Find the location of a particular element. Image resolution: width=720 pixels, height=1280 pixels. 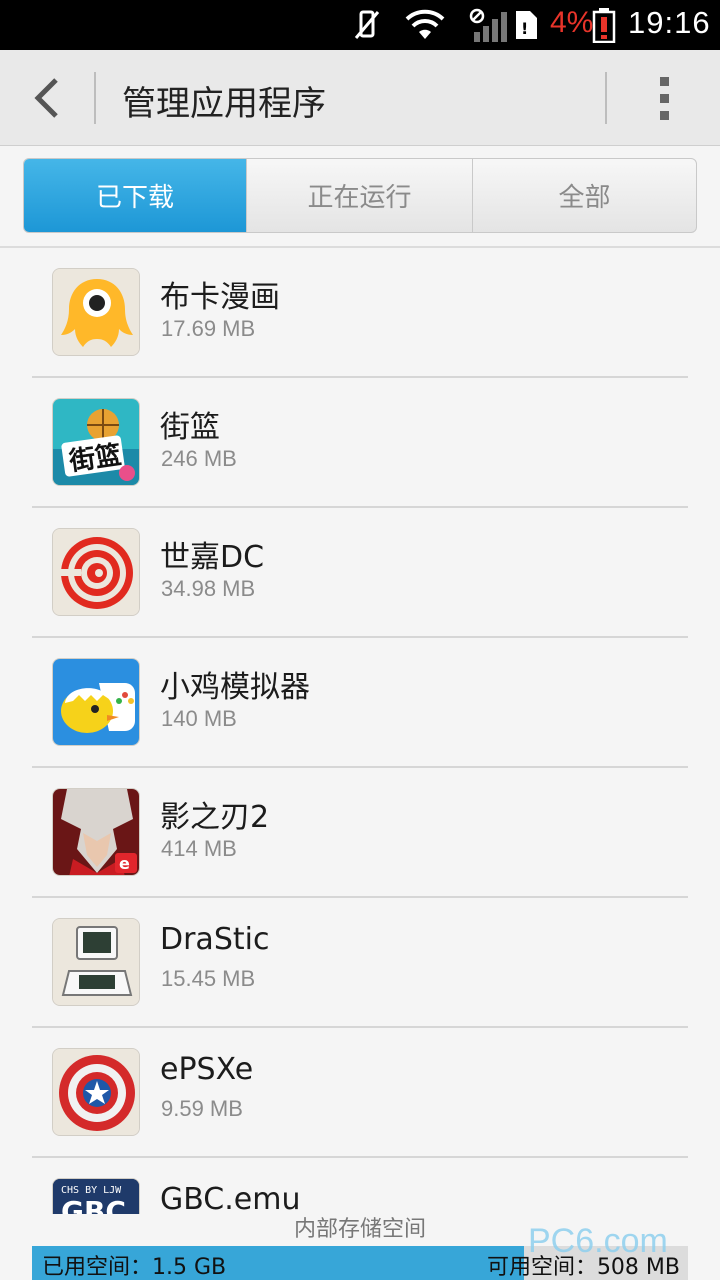

vibrate-mute-icon is located at coordinates (367, 25).